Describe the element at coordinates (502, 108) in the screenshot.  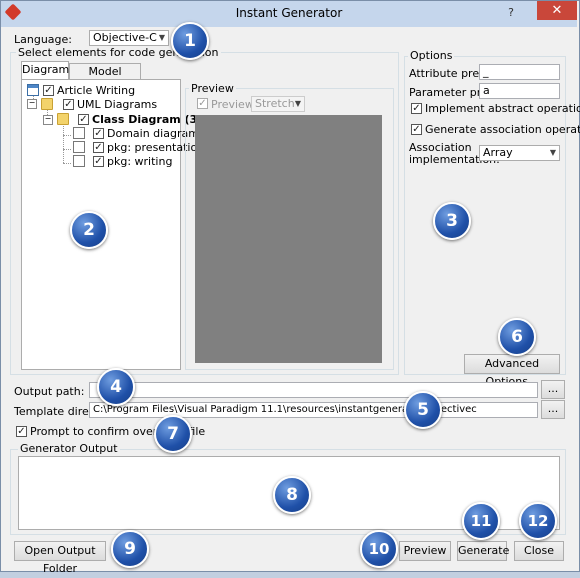
I see `implement-abstract-label: Implement abstract operations` at that location.